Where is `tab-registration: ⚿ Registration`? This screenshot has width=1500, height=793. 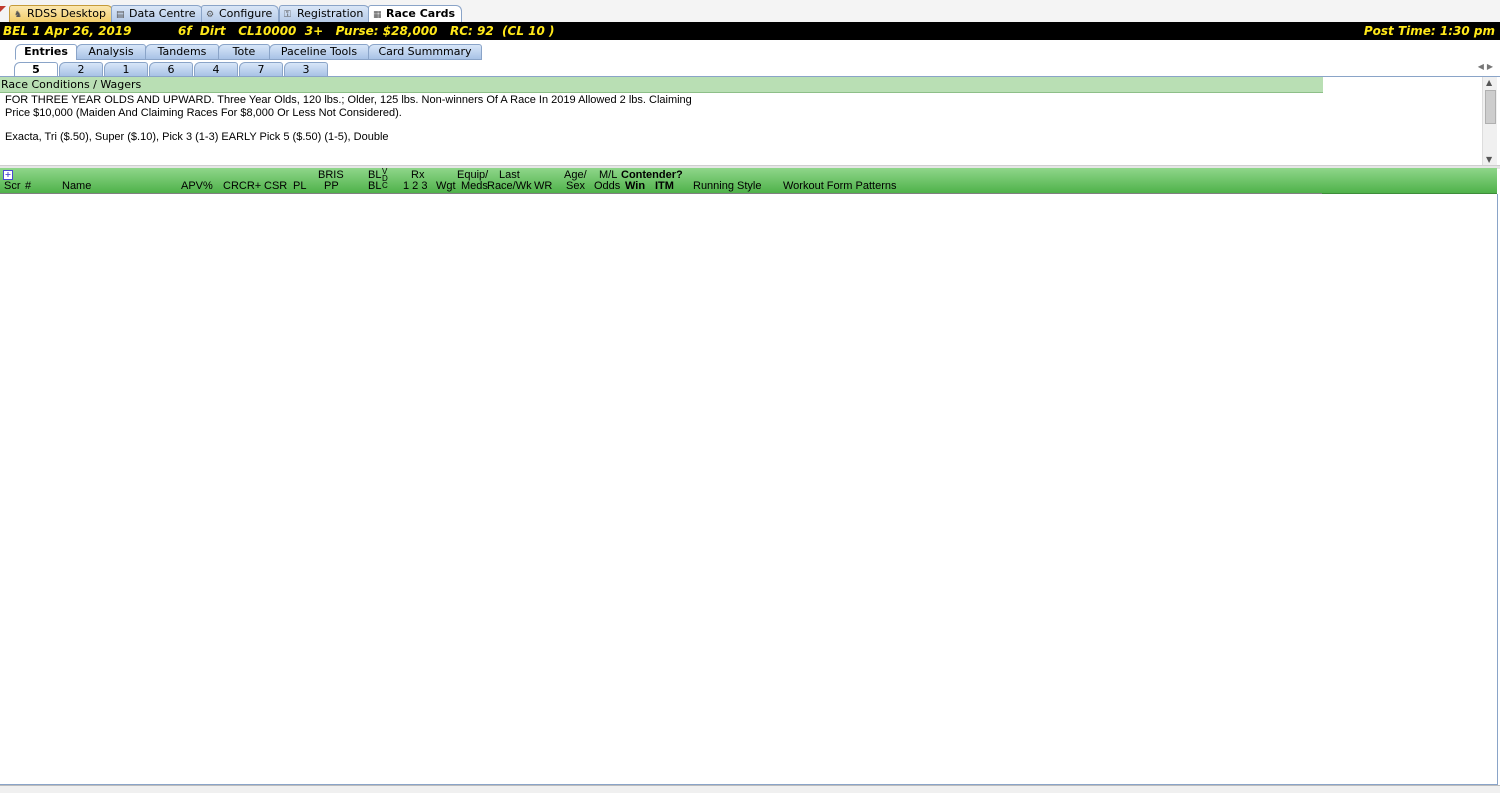 tab-registration: ⚿ Registration is located at coordinates (325, 13).